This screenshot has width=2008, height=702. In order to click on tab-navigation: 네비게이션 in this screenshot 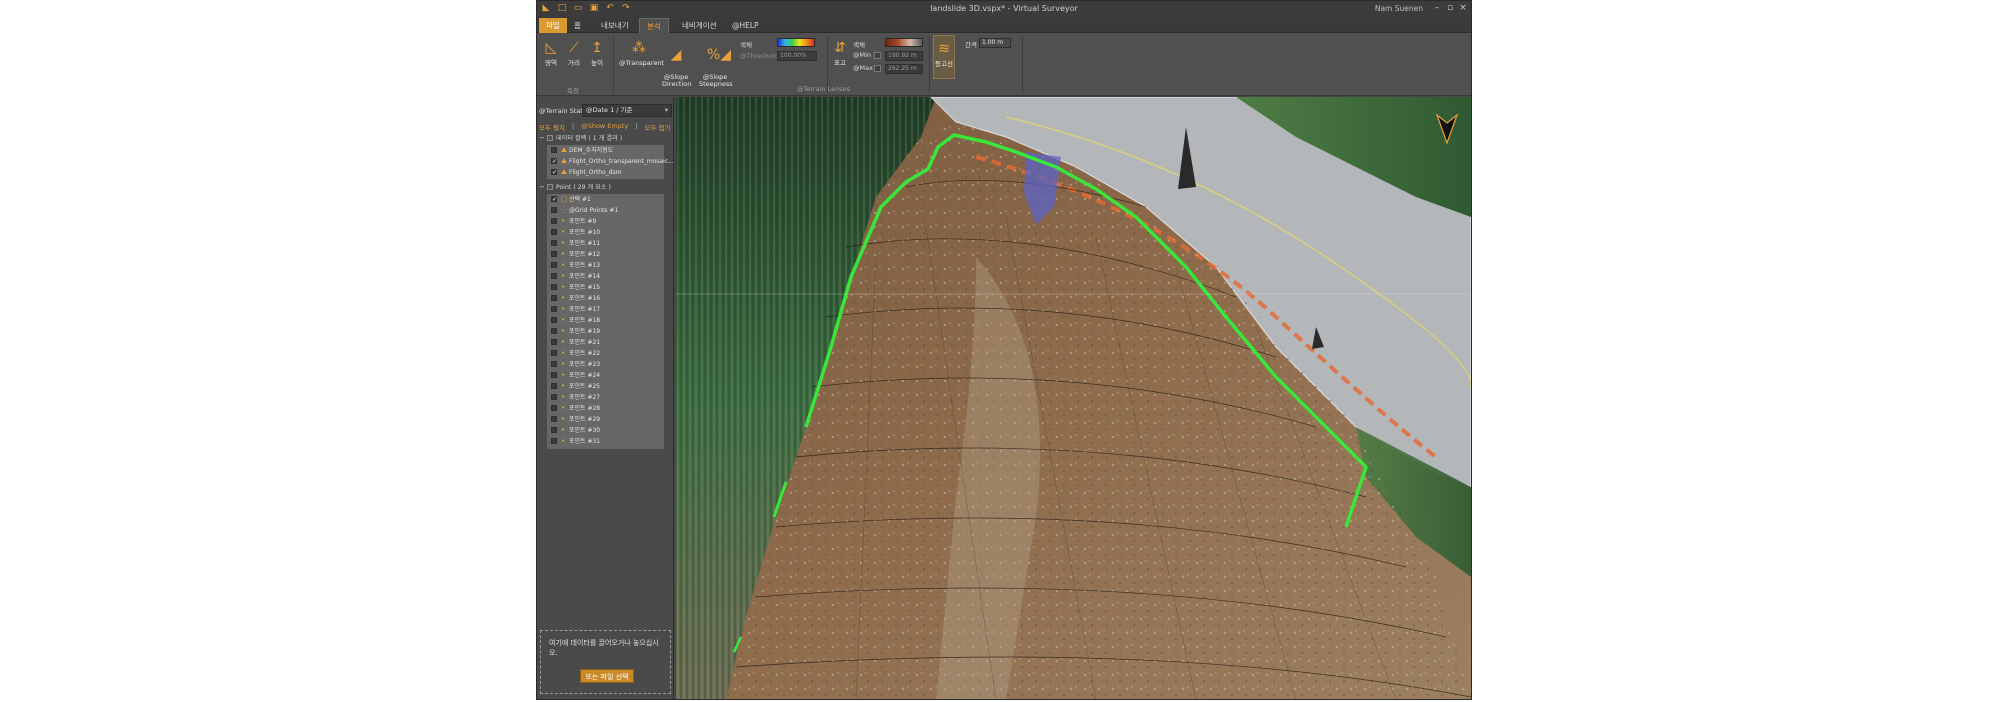, I will do `click(699, 25)`.